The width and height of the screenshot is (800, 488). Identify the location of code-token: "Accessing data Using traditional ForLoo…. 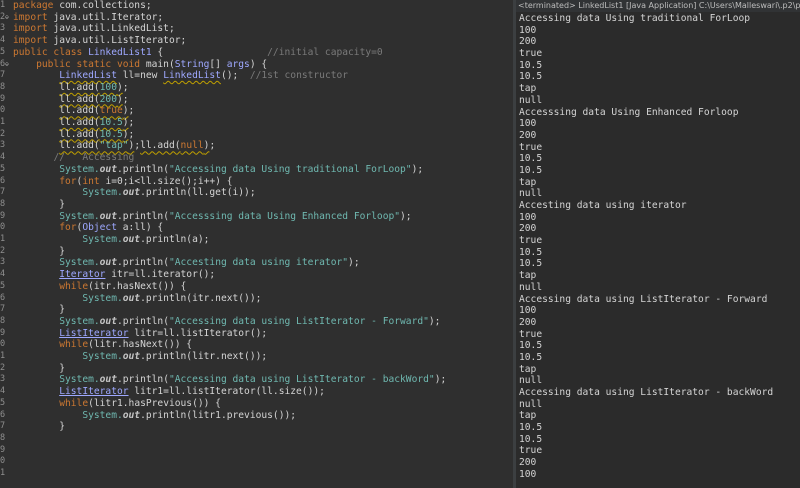
(290, 169).